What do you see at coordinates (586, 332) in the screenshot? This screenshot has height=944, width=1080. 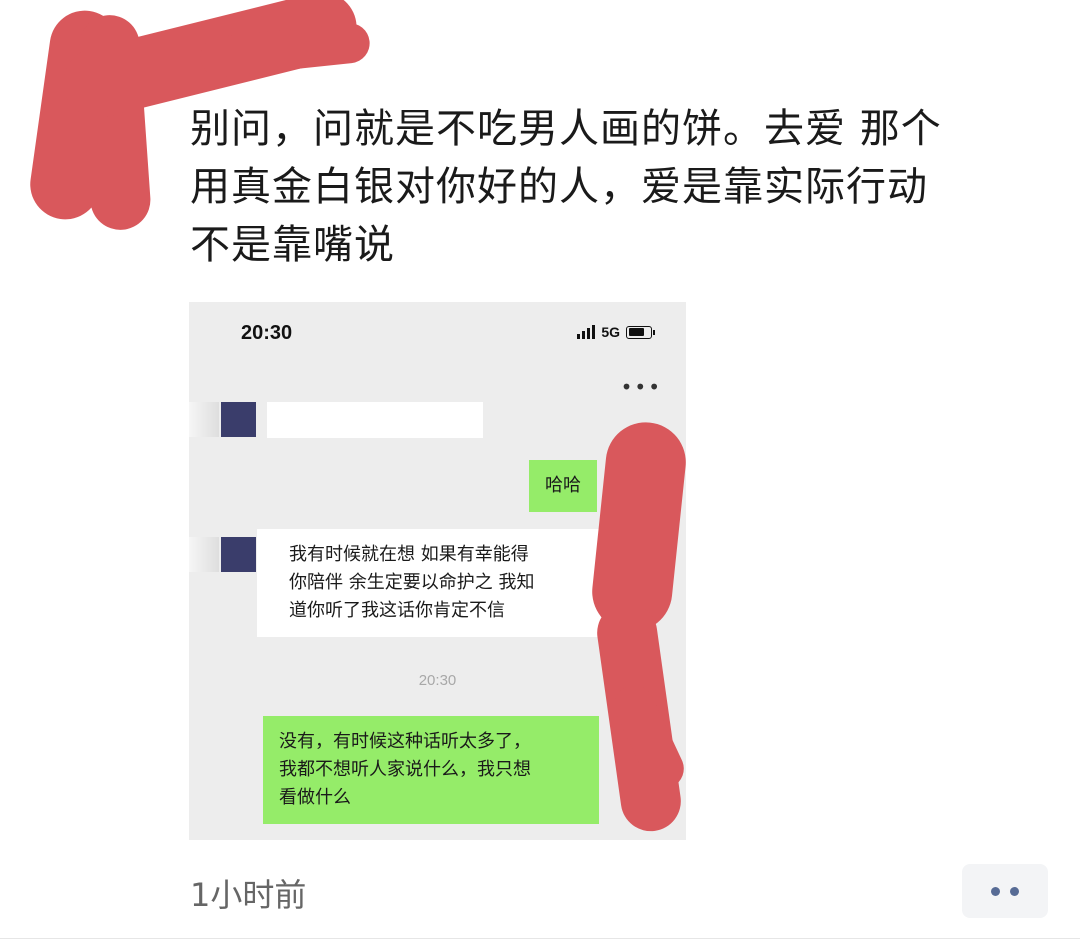 I see `signal-icon` at bounding box center [586, 332].